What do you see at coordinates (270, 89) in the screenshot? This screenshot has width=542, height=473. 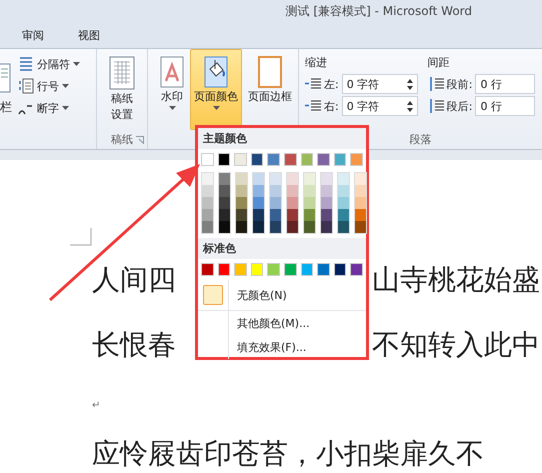 I see `ribbon-button: 页面边框` at bounding box center [270, 89].